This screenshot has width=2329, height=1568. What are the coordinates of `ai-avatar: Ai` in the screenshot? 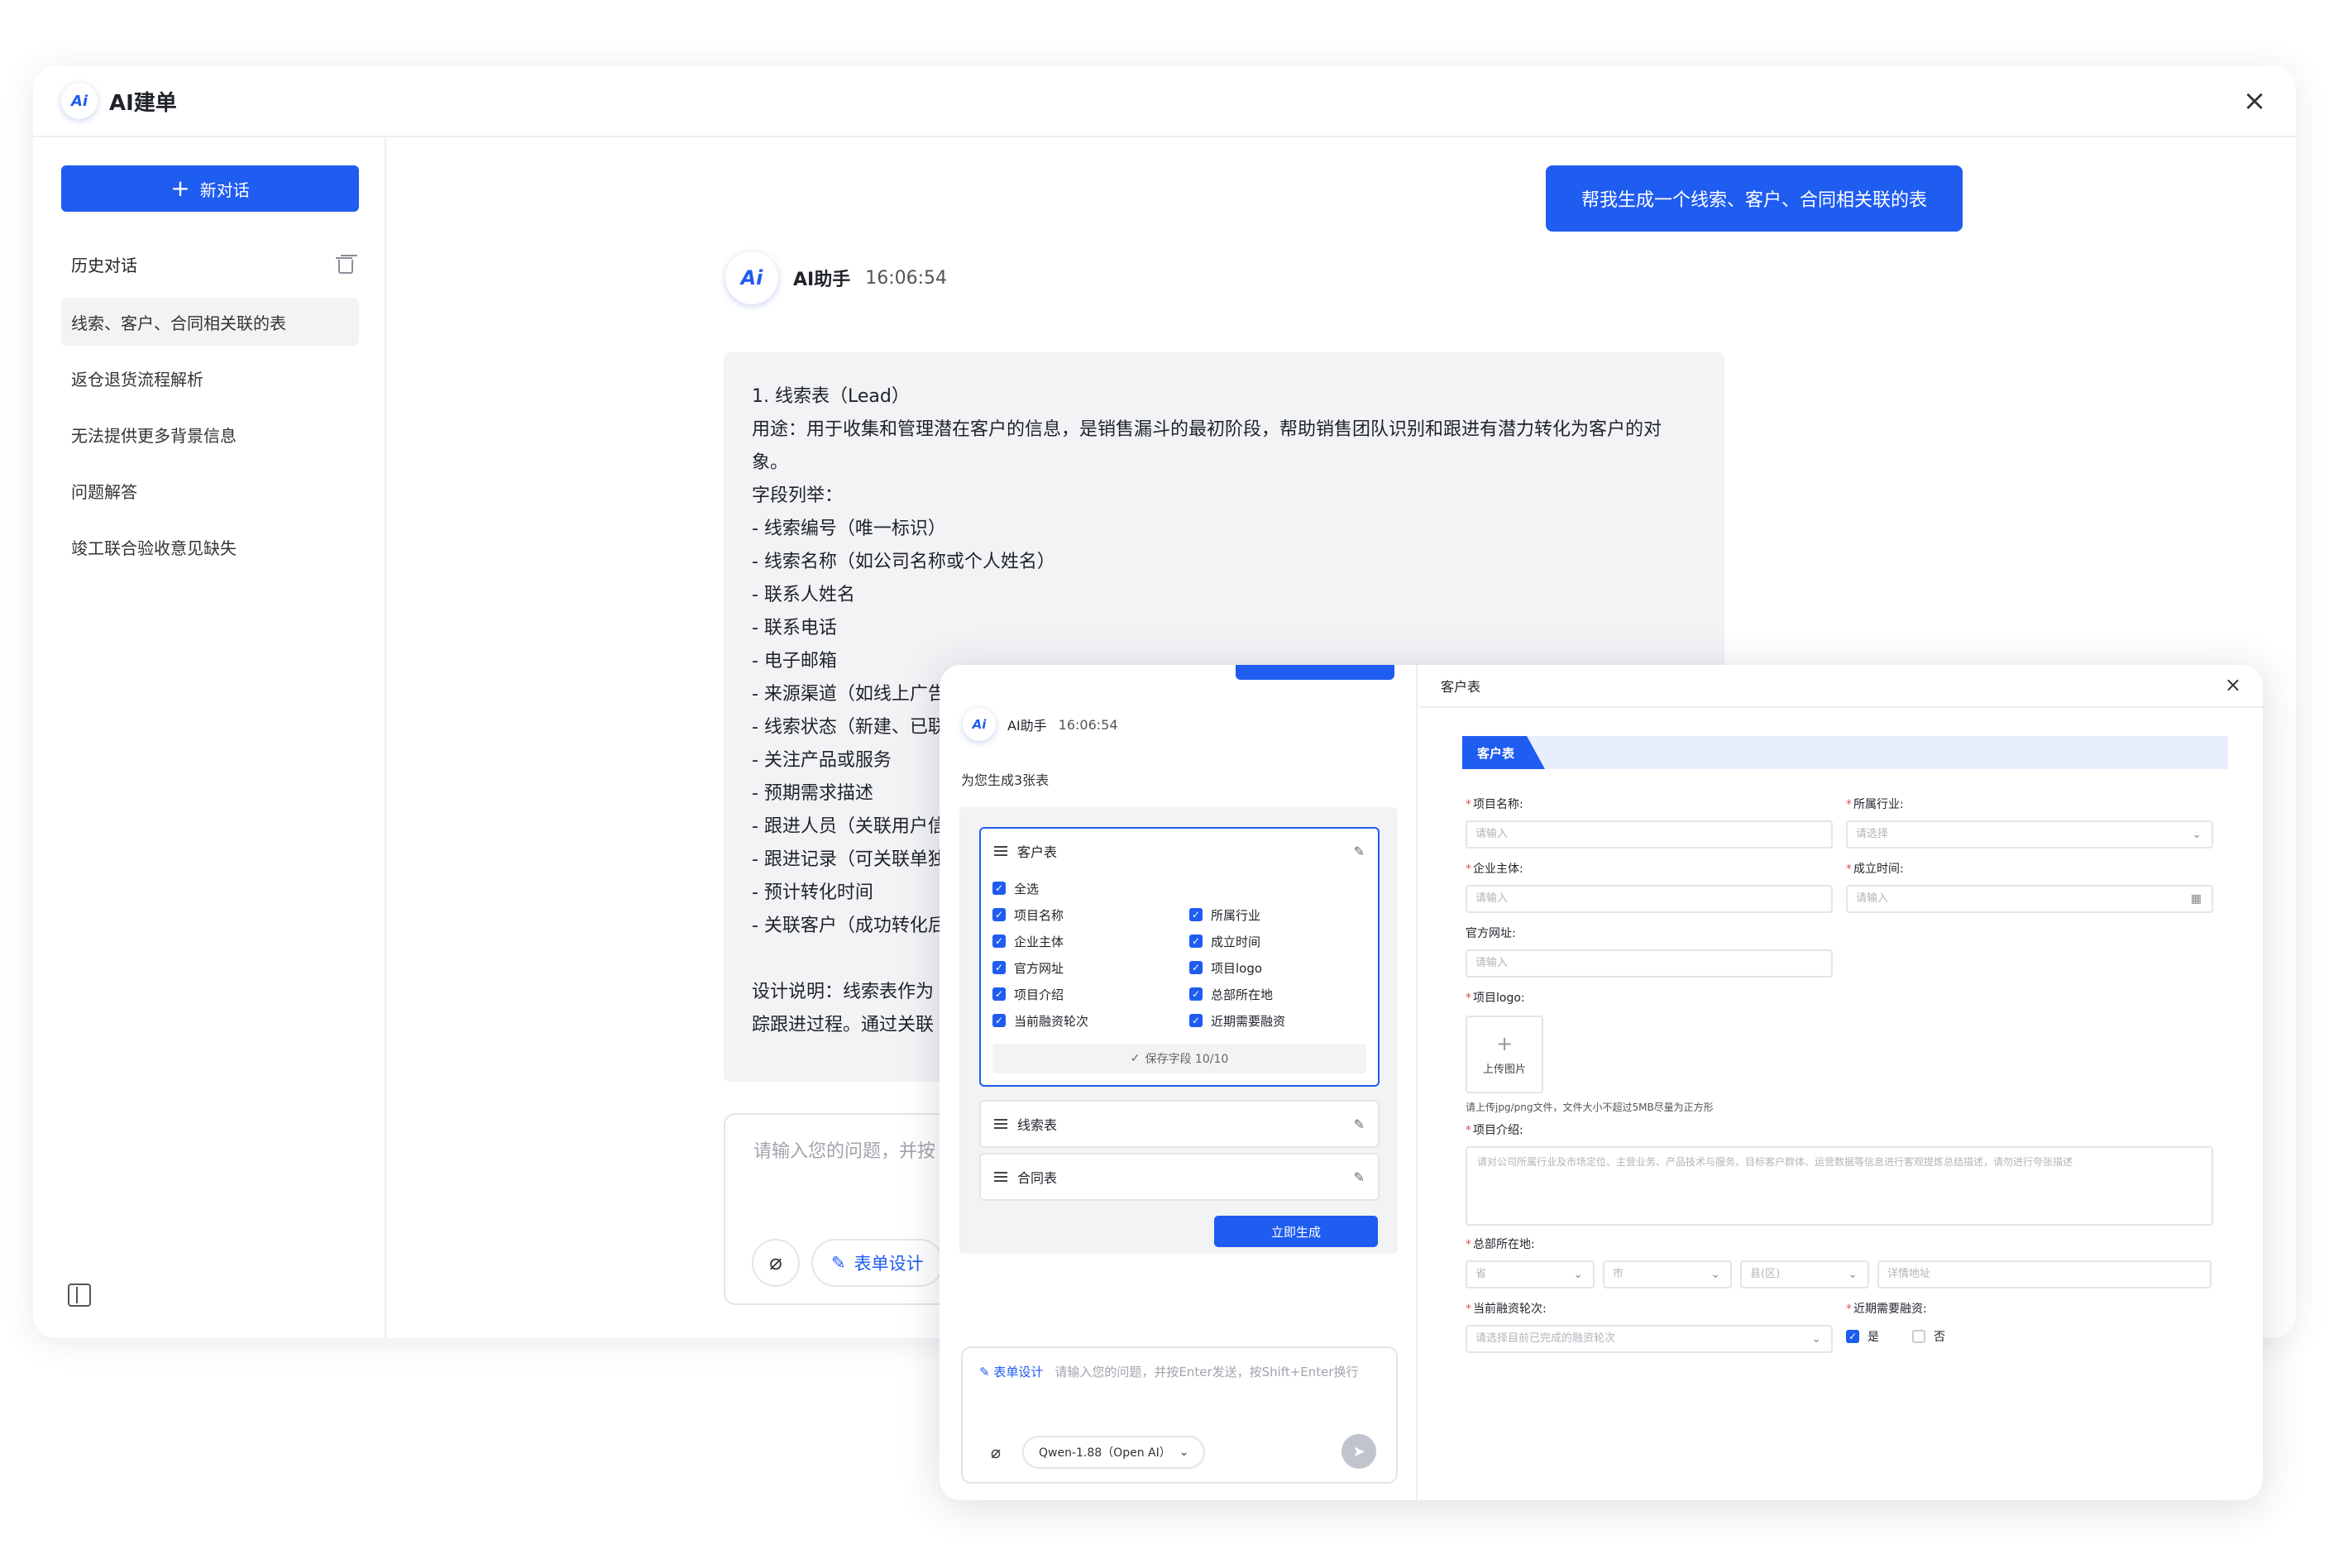 It's located at (751, 277).